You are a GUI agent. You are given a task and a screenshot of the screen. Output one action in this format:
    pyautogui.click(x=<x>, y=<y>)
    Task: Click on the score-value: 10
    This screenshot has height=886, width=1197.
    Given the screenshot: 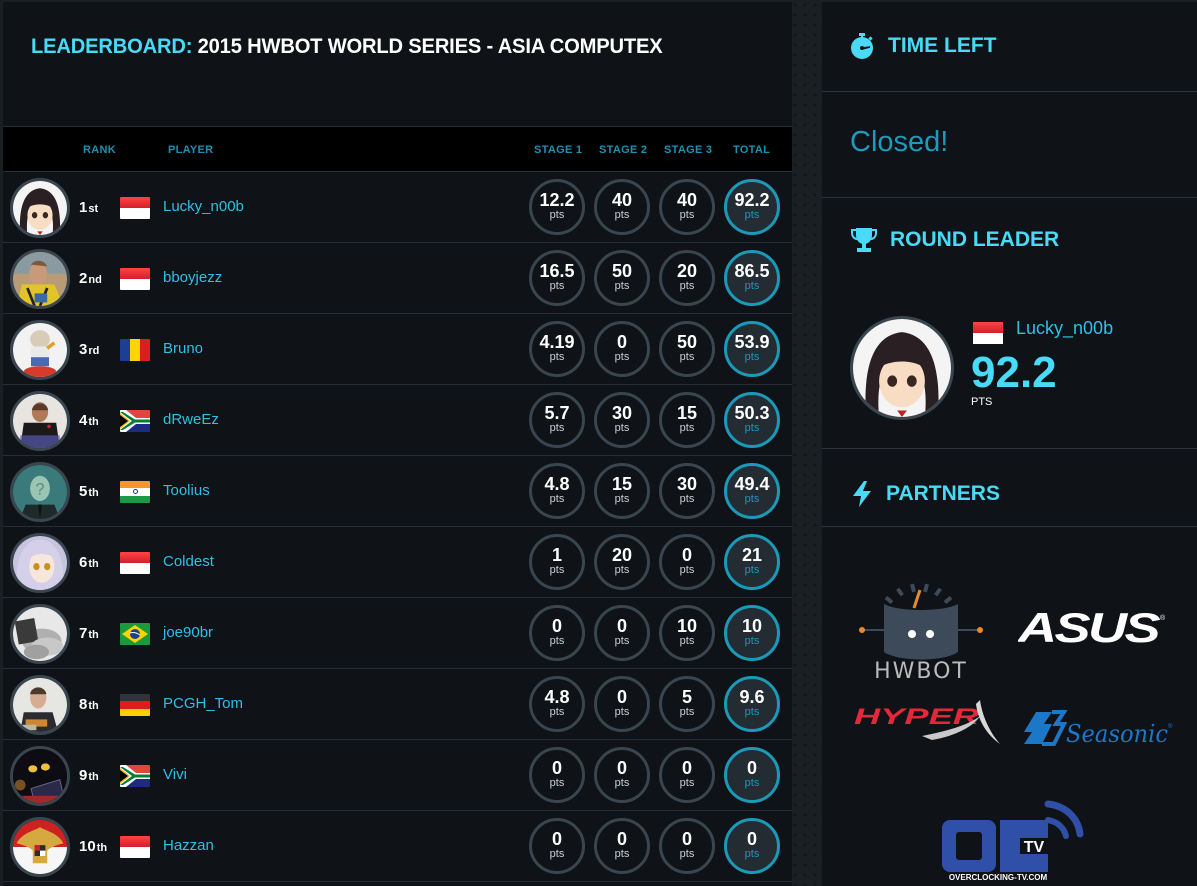 What is the action you would take?
    pyautogui.click(x=687, y=626)
    